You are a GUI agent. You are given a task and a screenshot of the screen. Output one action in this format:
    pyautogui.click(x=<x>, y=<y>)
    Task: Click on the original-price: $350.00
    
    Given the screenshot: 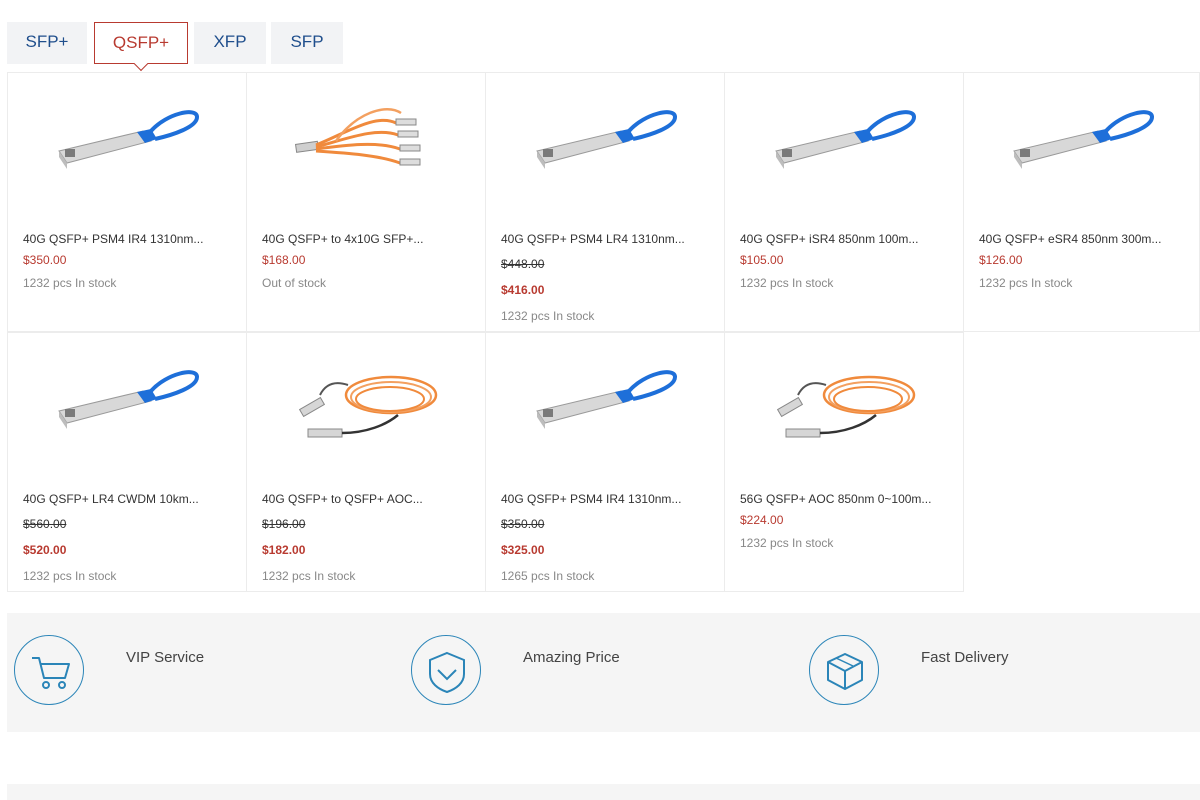 What is the action you would take?
    pyautogui.click(x=523, y=524)
    